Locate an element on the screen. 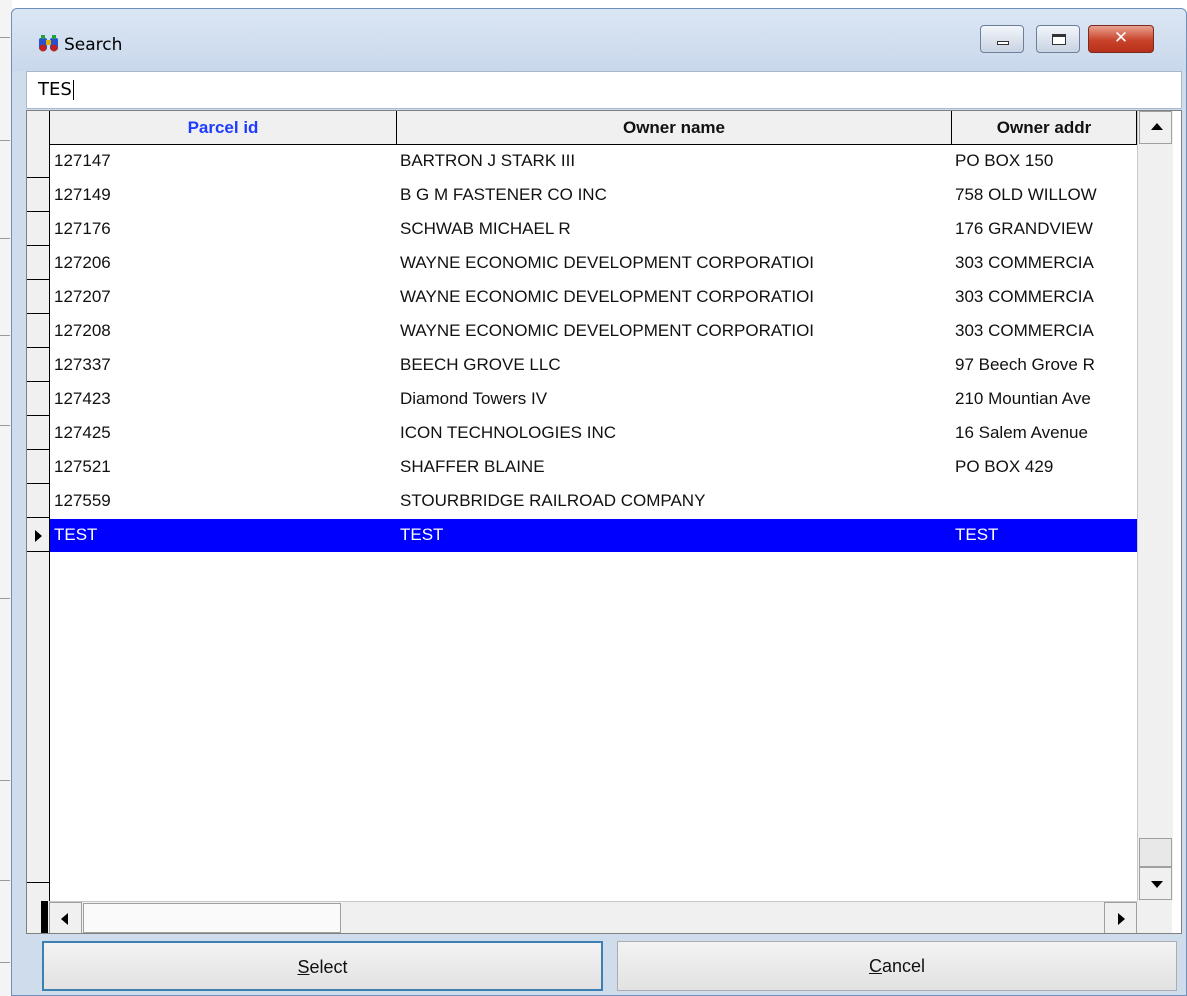 Image resolution: width=1187 pixels, height=996 pixels. cell-owner-name: BARTRON J STARK III is located at coordinates (675, 161).